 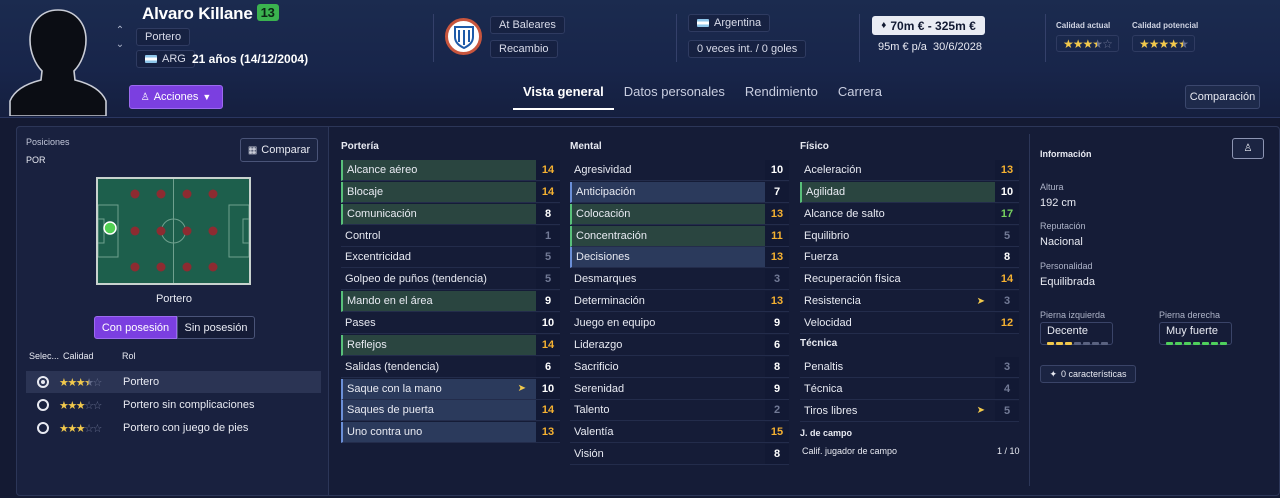 What do you see at coordinates (450, 192) in the screenshot?
I see `attribute-row: Blocaje 14` at bounding box center [450, 192].